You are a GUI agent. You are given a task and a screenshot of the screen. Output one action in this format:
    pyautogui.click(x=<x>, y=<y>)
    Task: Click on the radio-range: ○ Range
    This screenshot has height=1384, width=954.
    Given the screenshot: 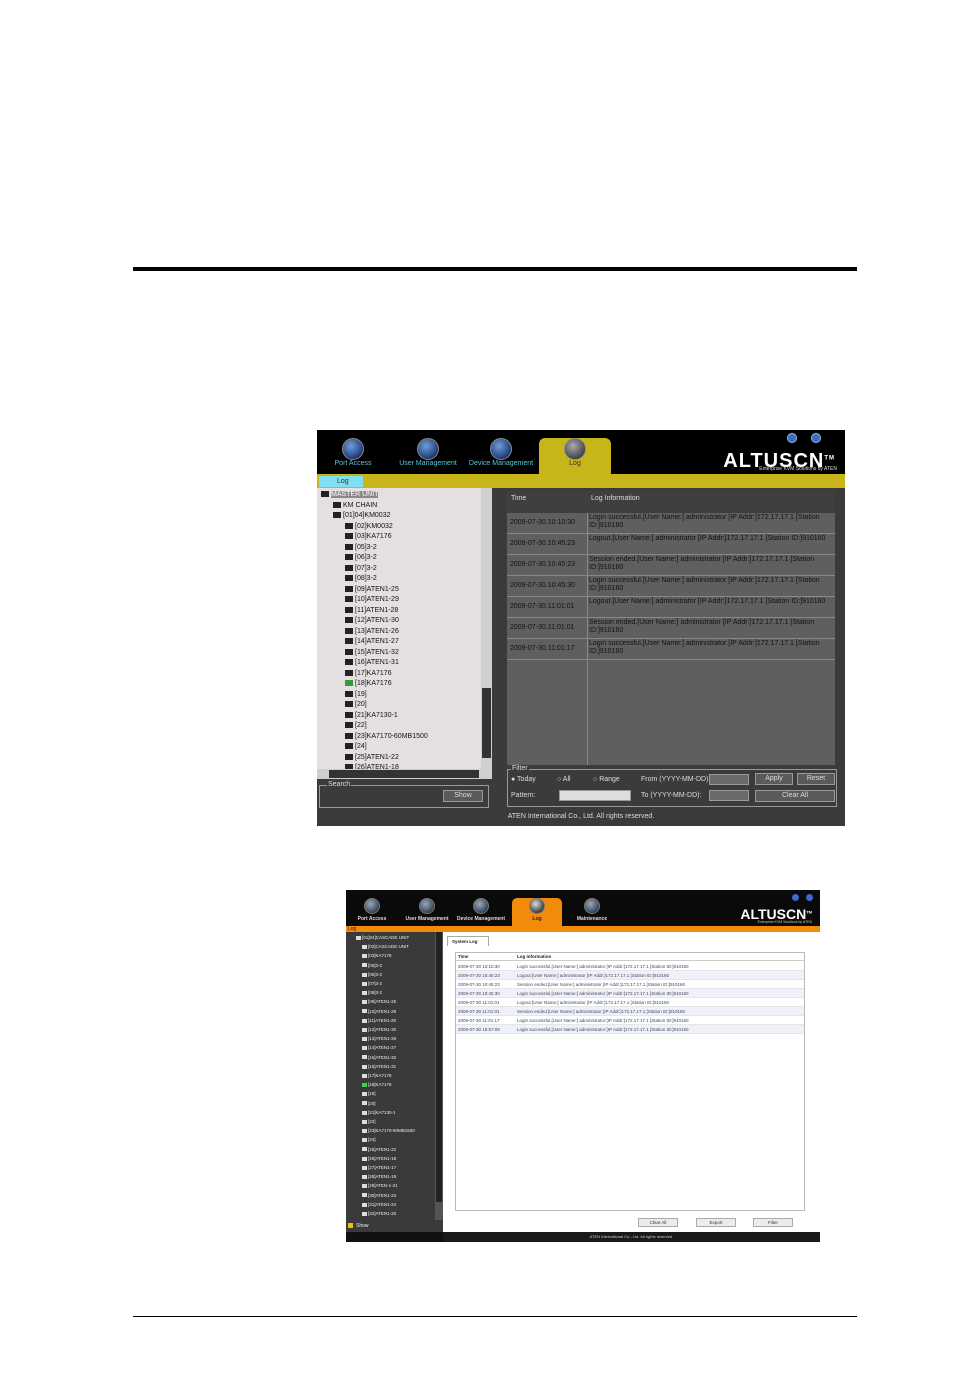 What is the action you would take?
    pyautogui.click(x=606, y=779)
    